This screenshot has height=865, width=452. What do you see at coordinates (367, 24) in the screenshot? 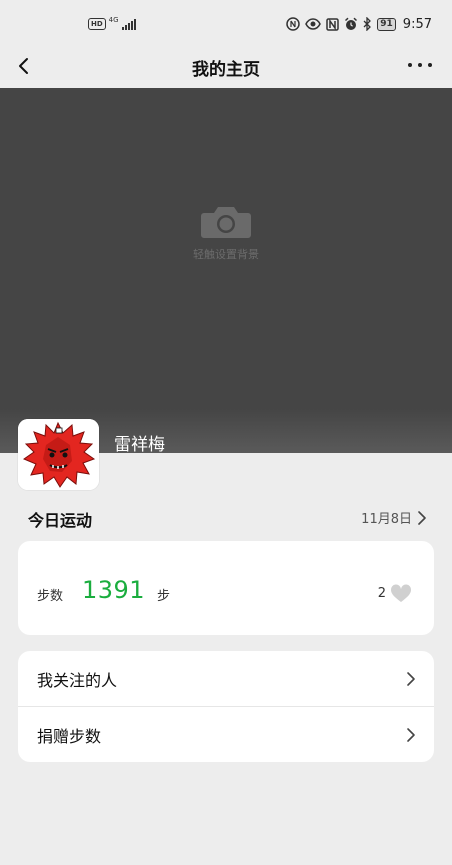
I see `bluetooth-icon` at bounding box center [367, 24].